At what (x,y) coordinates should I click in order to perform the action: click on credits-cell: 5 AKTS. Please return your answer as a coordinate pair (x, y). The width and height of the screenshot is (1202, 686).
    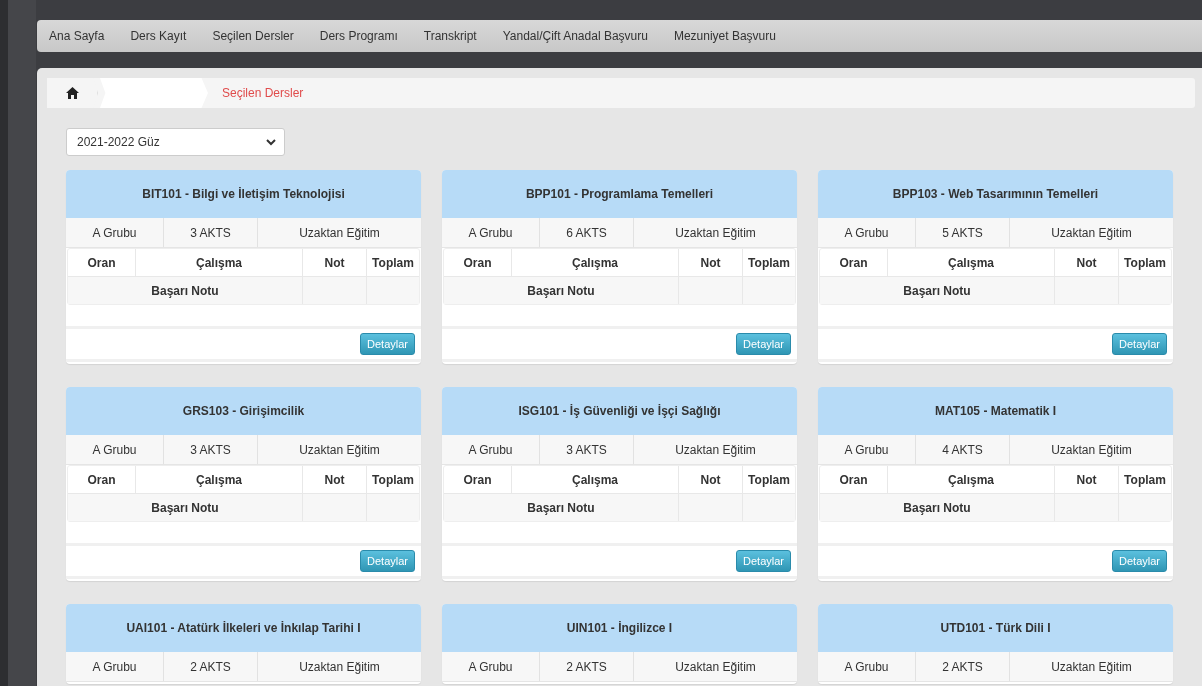
    Looking at the image, I should click on (963, 232).